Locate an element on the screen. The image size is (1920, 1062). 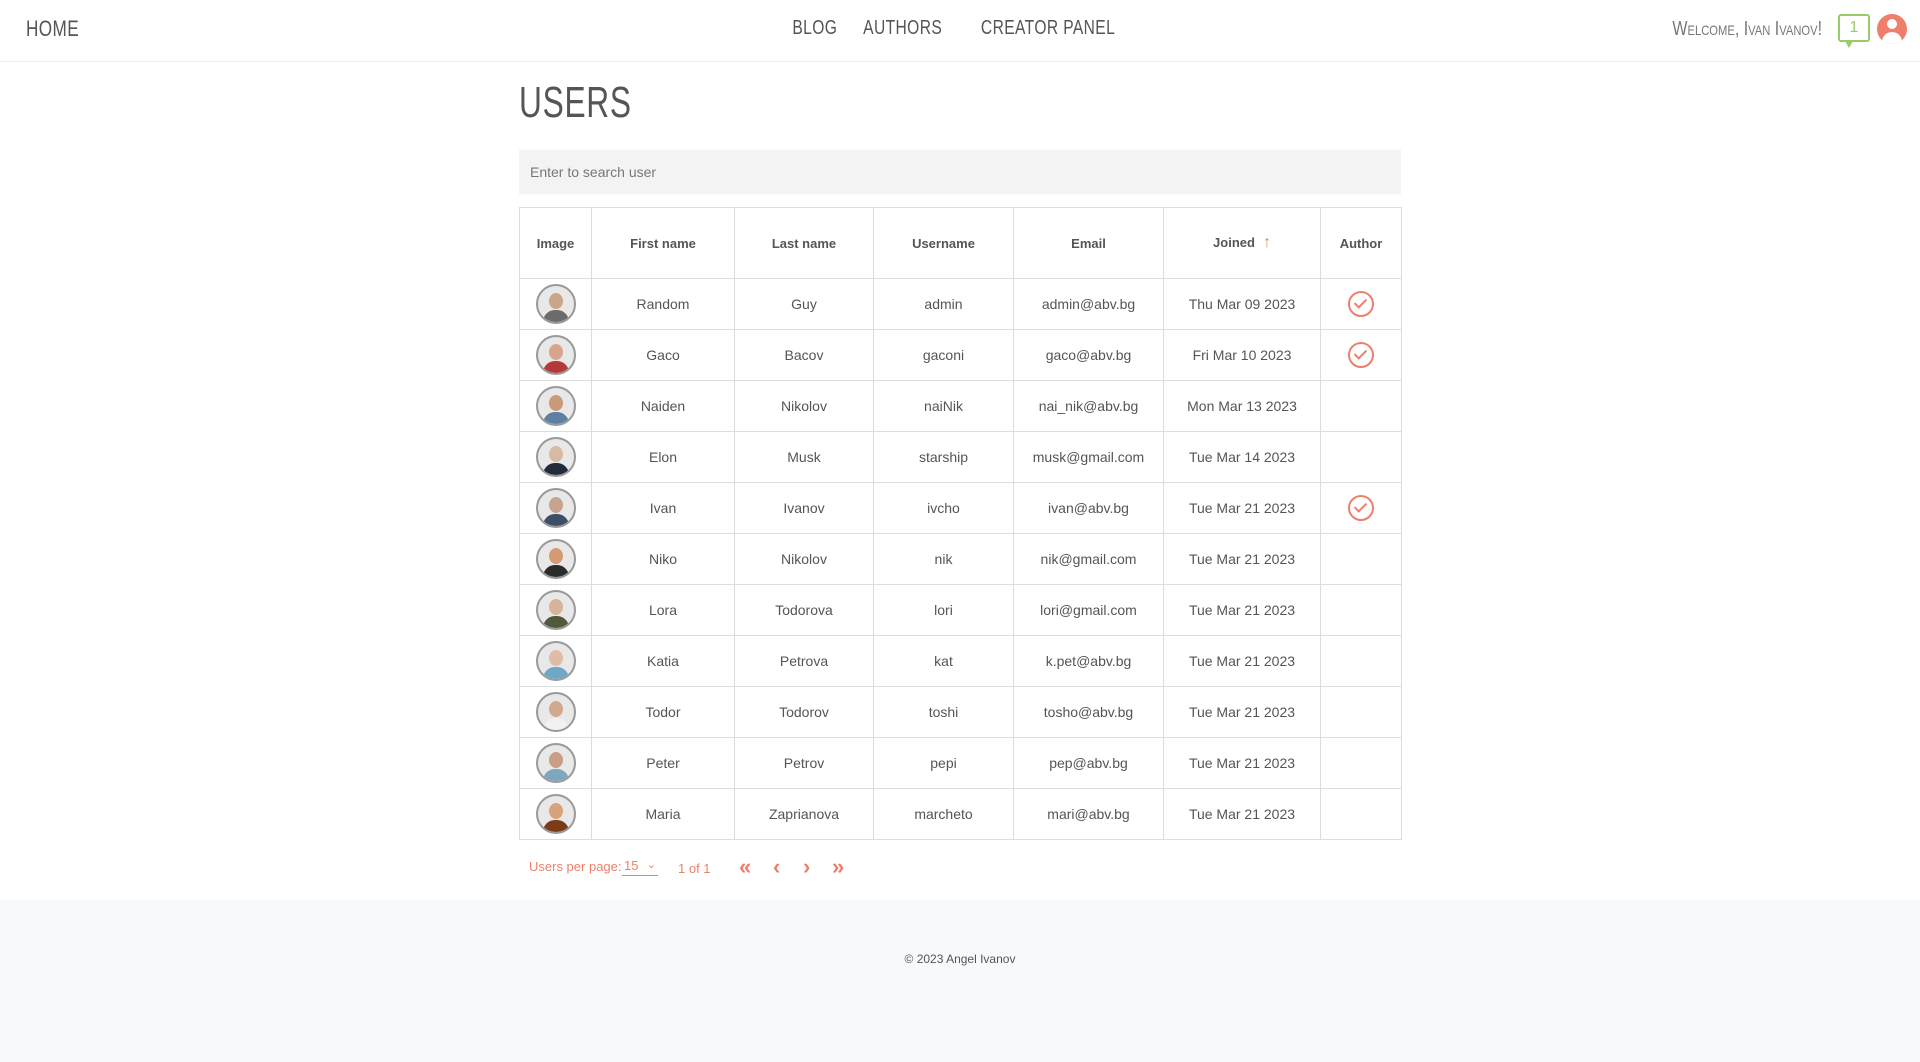
email-cell: musk@gmail.com is located at coordinates (1088, 457).